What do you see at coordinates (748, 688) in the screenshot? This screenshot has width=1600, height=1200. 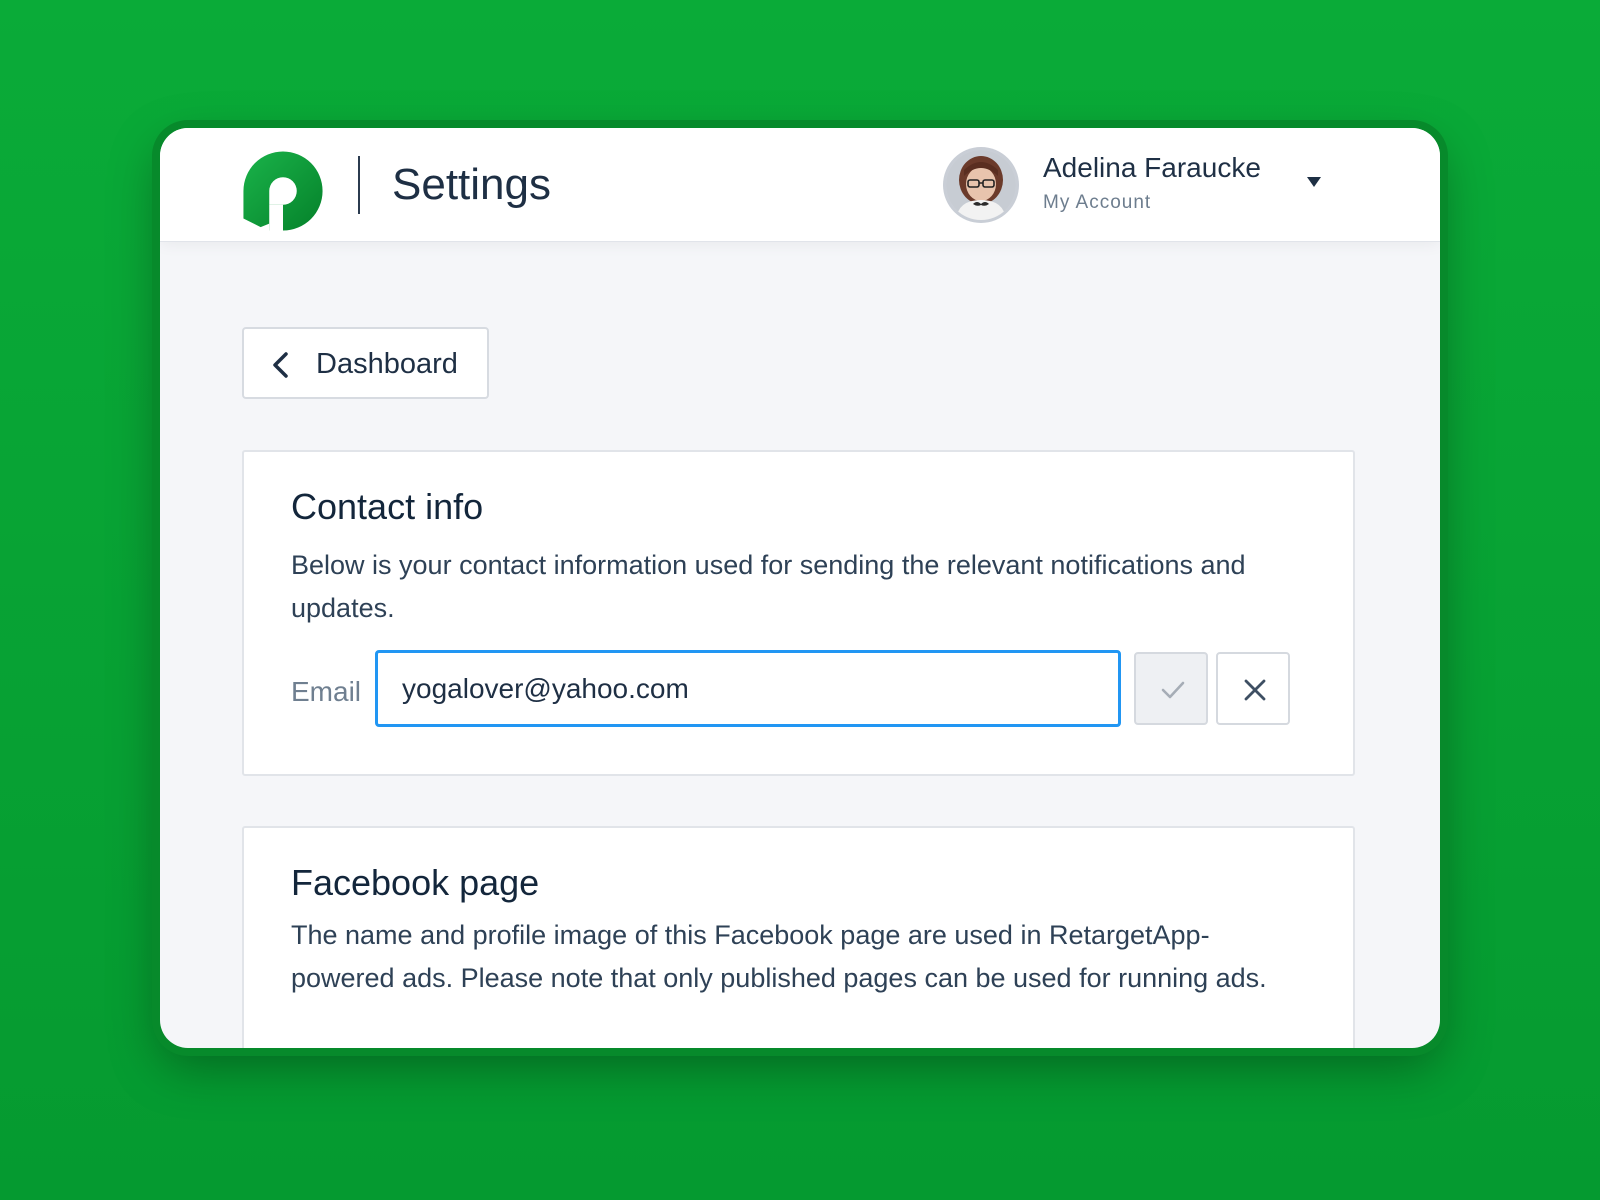 I see `email-input` at bounding box center [748, 688].